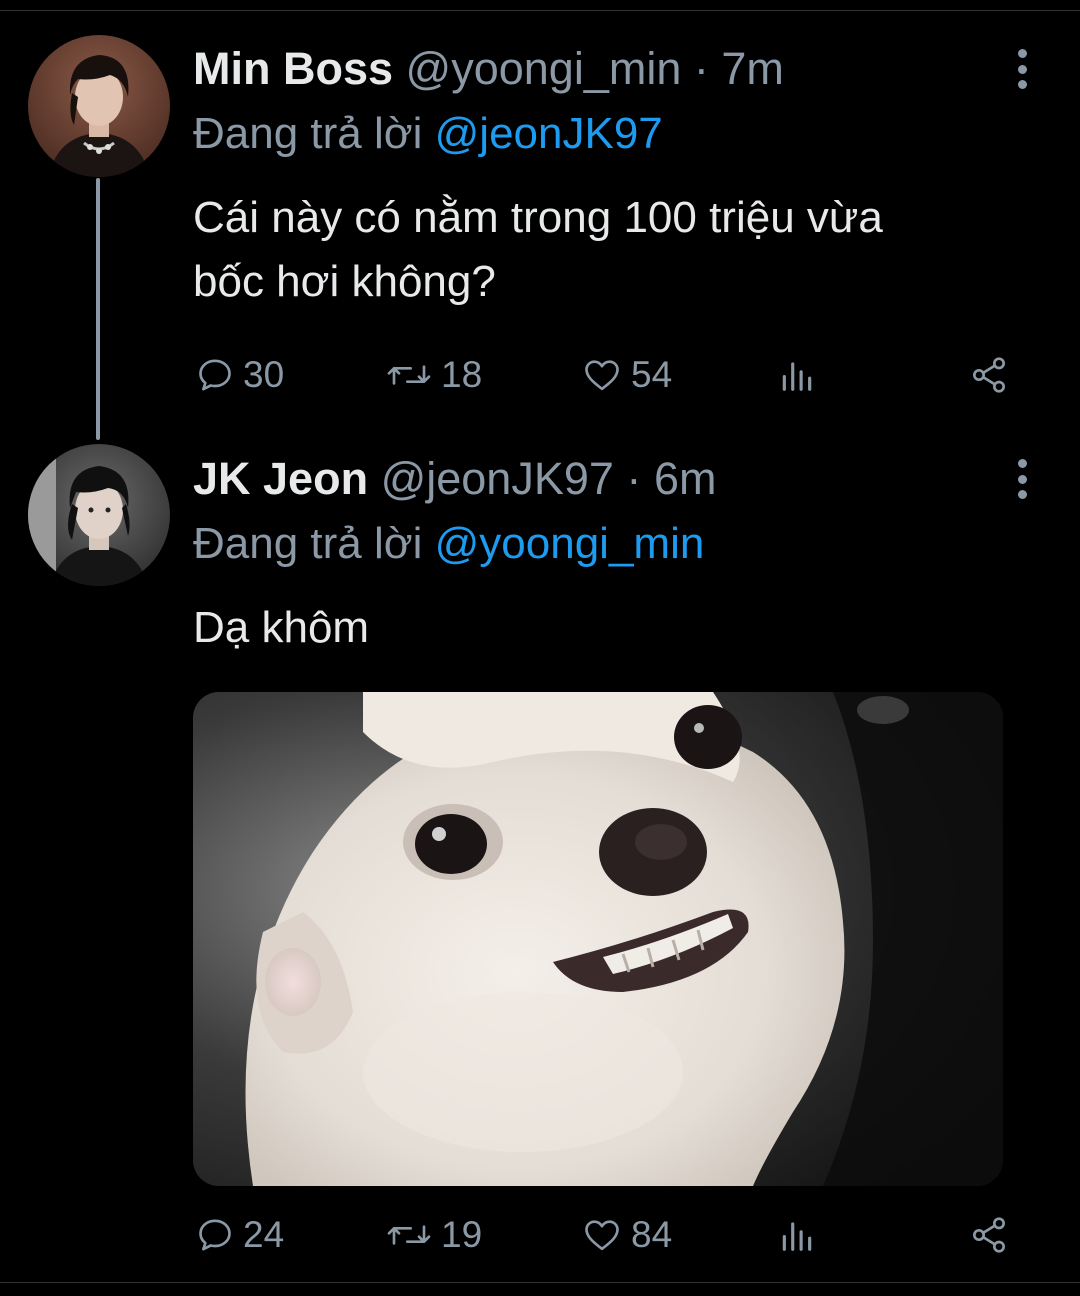 The height and width of the screenshot is (1296, 1080). Describe the element at coordinates (544, 68) in the screenshot. I see `user-handle: @yoongi_min` at that location.